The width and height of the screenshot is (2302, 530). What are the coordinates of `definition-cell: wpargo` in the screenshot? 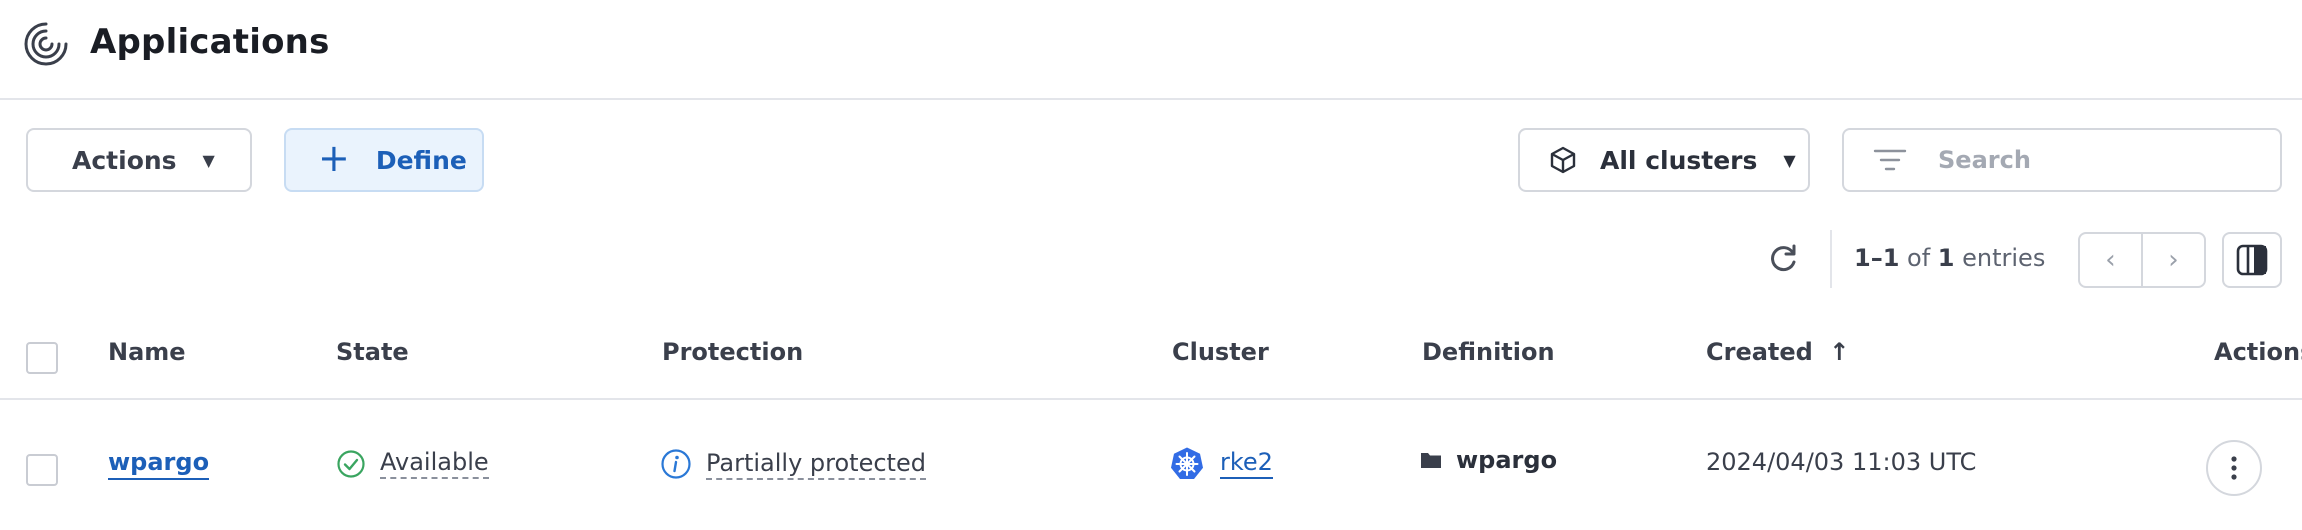 It's located at (1488, 460).